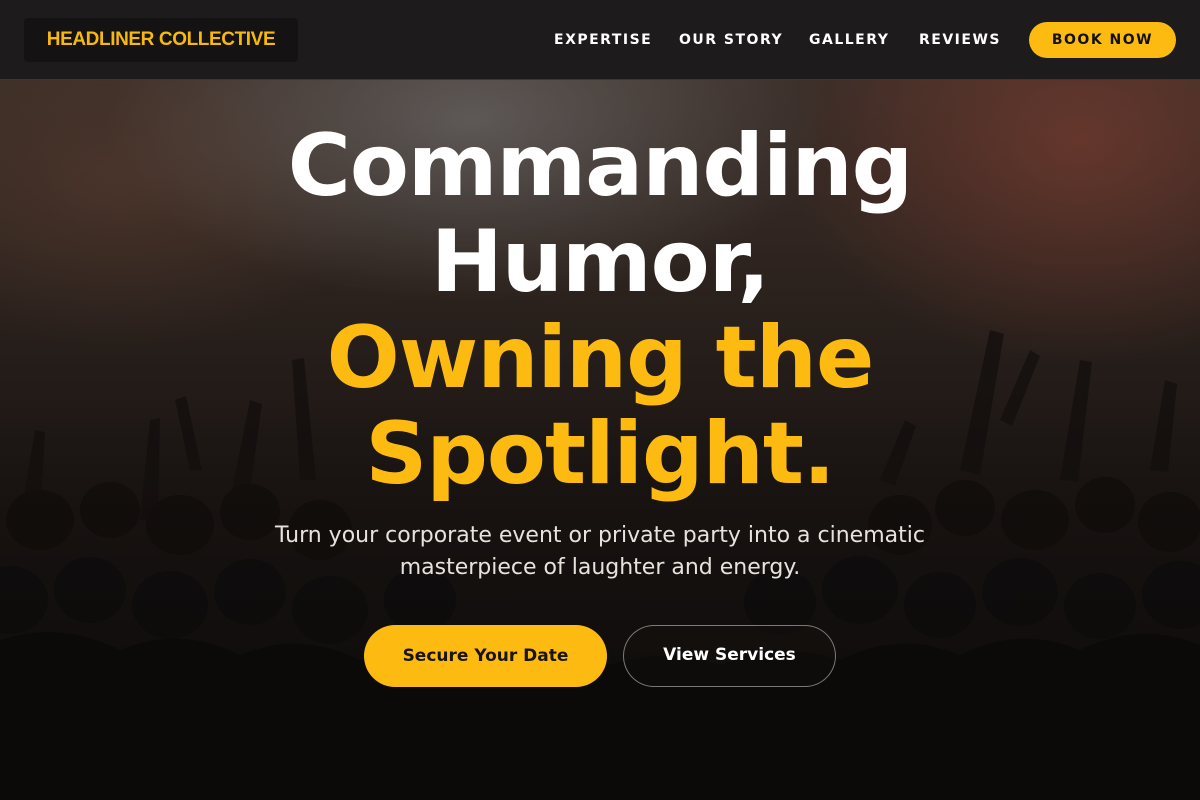 The image size is (1200, 800). Describe the element at coordinates (161, 40) in the screenshot. I see `brand-logo: HEADLINER COLLECTIVE` at that location.